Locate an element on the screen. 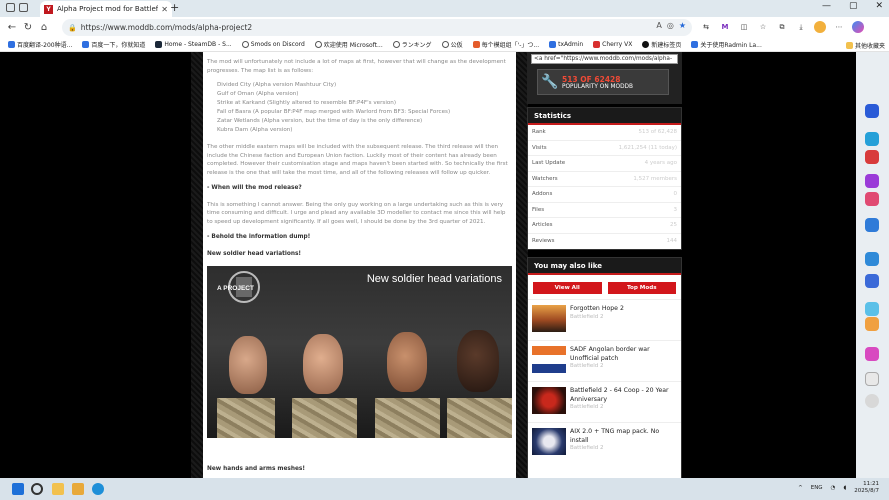  stats-row: Watchers 1,527 members is located at coordinates (604, 179).